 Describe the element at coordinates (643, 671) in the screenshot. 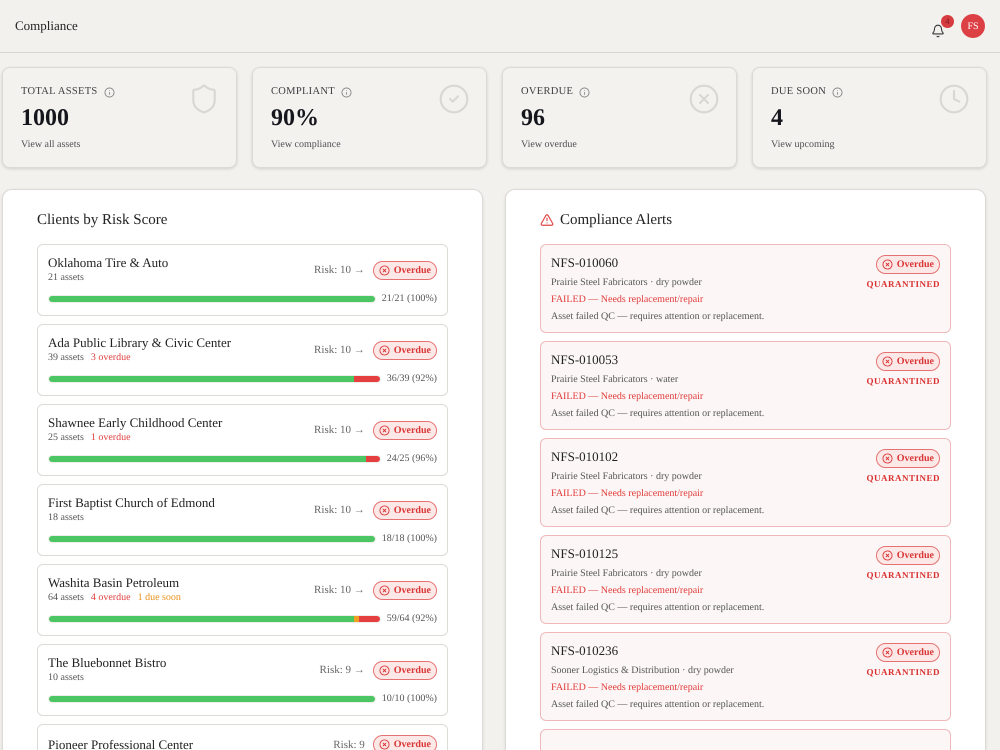

I see `asset-detail: Sooner Logistics & Distribution · dry powder` at that location.